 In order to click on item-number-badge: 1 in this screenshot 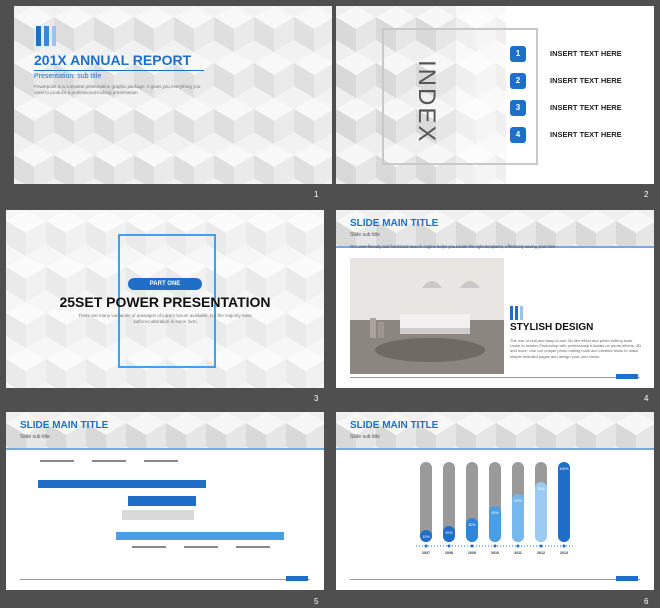, I will do `click(518, 54)`.